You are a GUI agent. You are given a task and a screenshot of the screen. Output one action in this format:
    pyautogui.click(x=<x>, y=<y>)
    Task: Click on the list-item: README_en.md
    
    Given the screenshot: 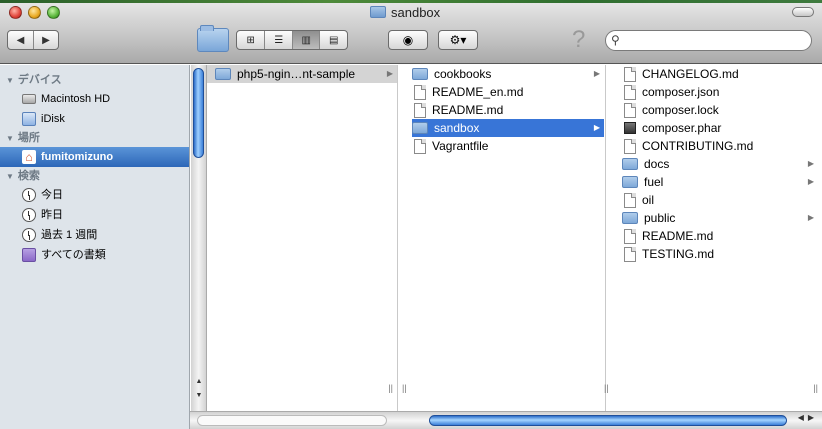 What is the action you would take?
    pyautogui.click(x=508, y=92)
    